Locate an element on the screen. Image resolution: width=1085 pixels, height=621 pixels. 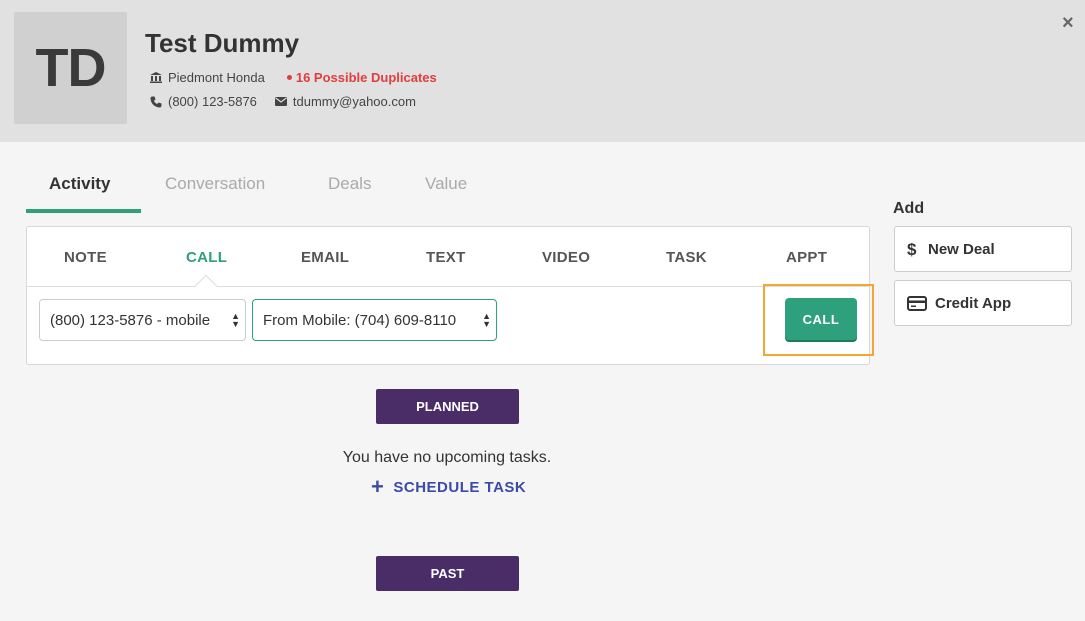
tab-email: EMAIL is located at coordinates (325, 257).